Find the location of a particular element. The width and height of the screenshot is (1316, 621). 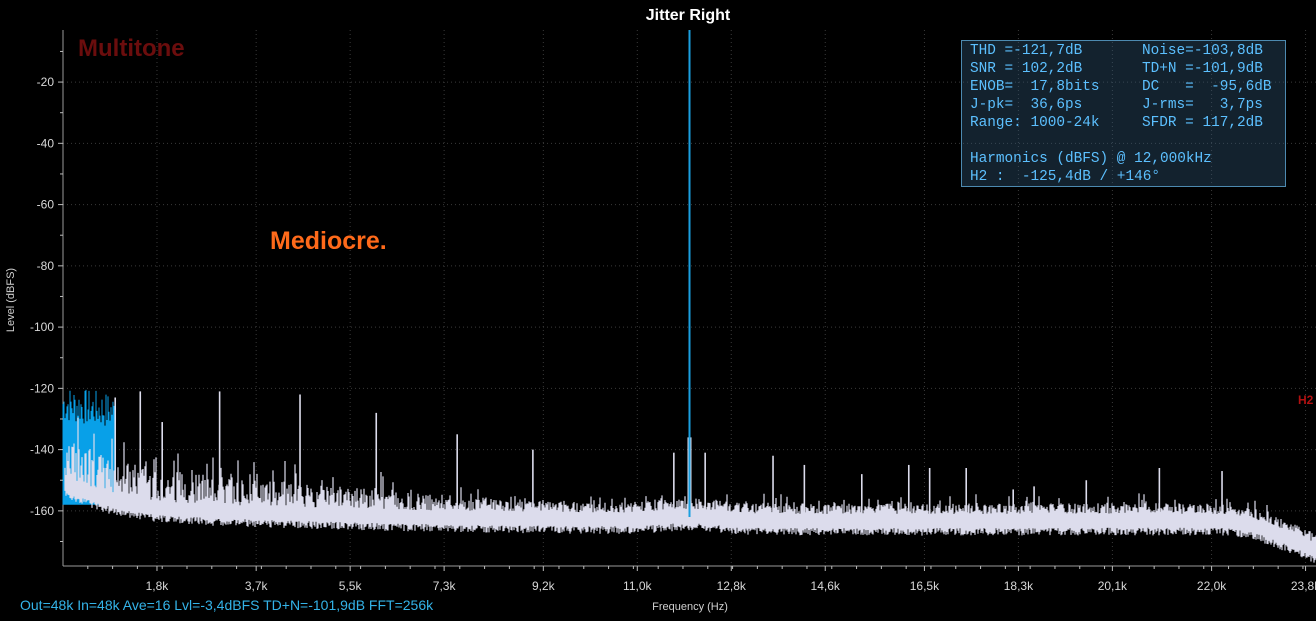

x-tick-label: 23,8k is located at coordinates (1303, 586).